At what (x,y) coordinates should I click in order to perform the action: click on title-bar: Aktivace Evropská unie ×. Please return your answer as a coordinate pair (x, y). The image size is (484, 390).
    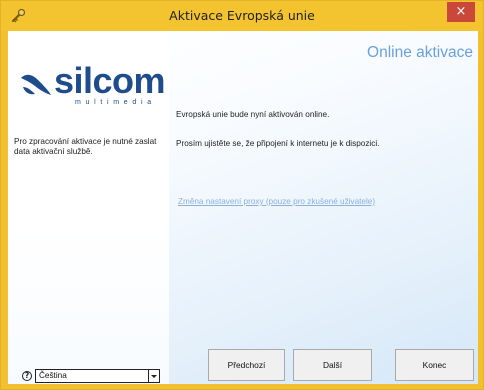
    Looking at the image, I should click on (242, 16).